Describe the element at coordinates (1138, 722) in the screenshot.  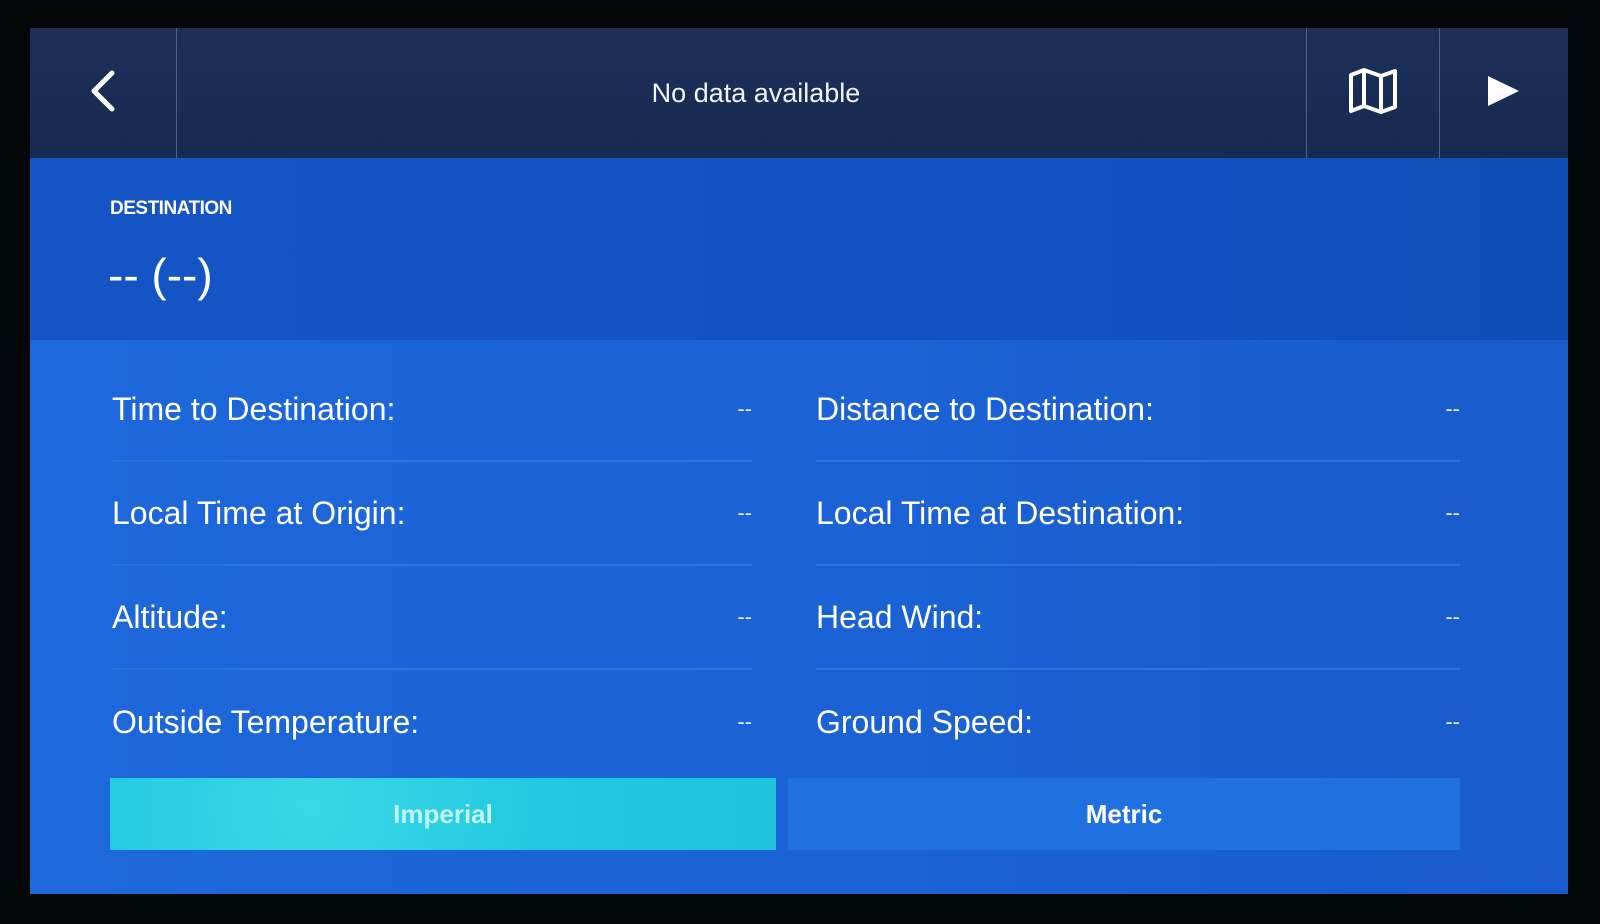
I see `info-row-ground-speed: Ground Speed: --` at that location.